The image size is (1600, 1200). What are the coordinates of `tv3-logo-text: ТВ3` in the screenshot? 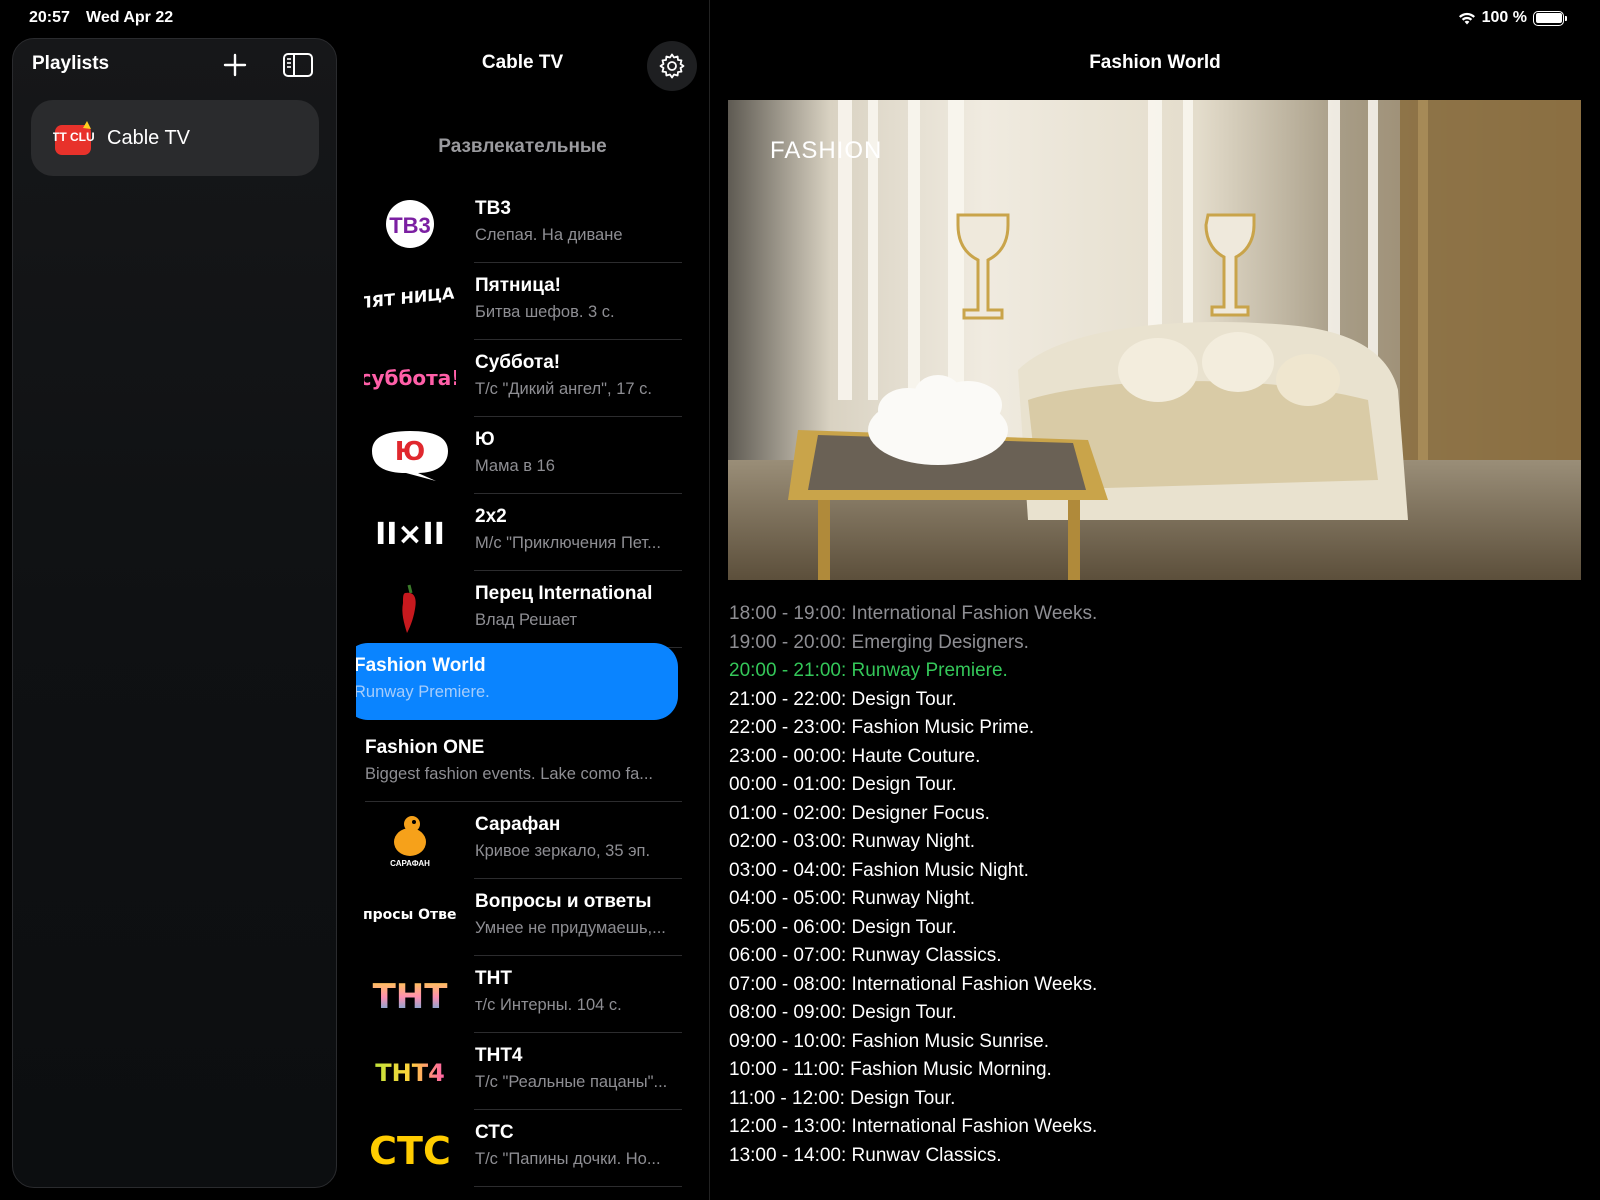 It's located at (410, 225).